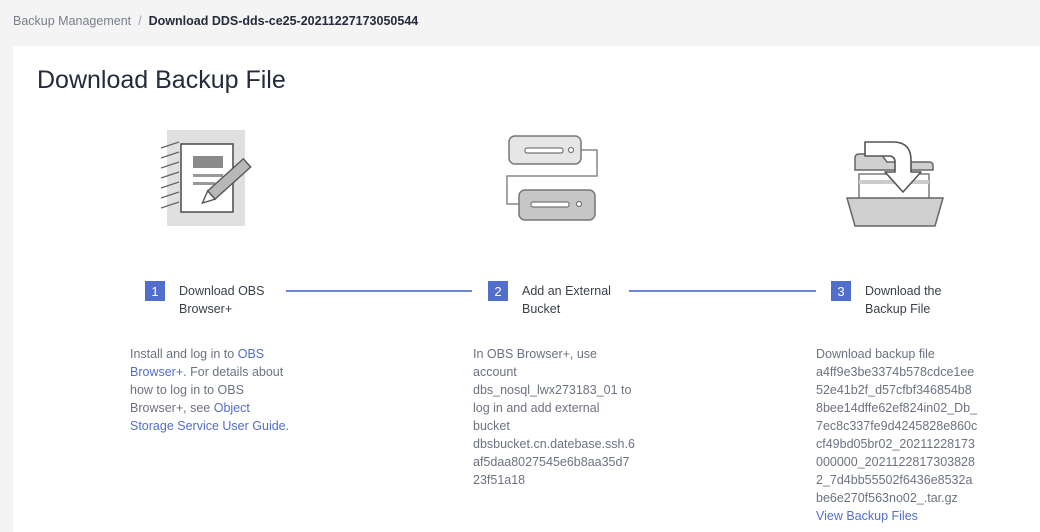  Describe the element at coordinates (895, 444) in the screenshot. I see `desc-line: cf49bd05br02_20211228173` at that location.